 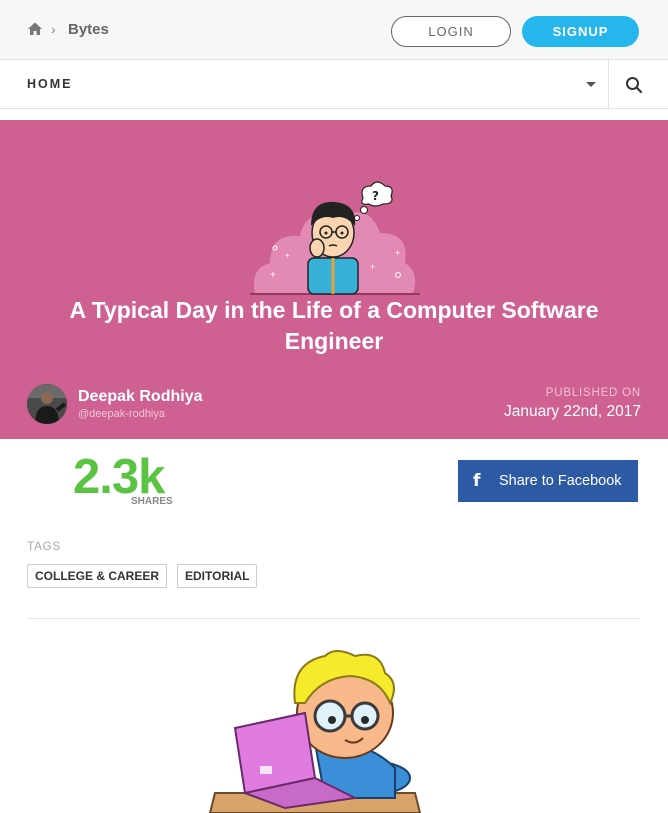 What do you see at coordinates (580, 31) in the screenshot?
I see `signup-button: SIGNUP` at bounding box center [580, 31].